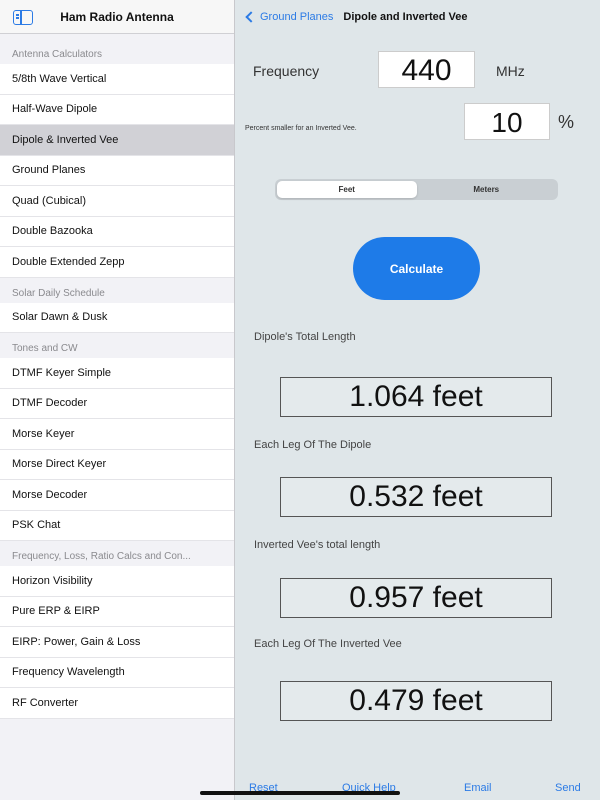  What do you see at coordinates (416, 397) in the screenshot?
I see `result-value-dipole-total: 1.064 feet` at bounding box center [416, 397].